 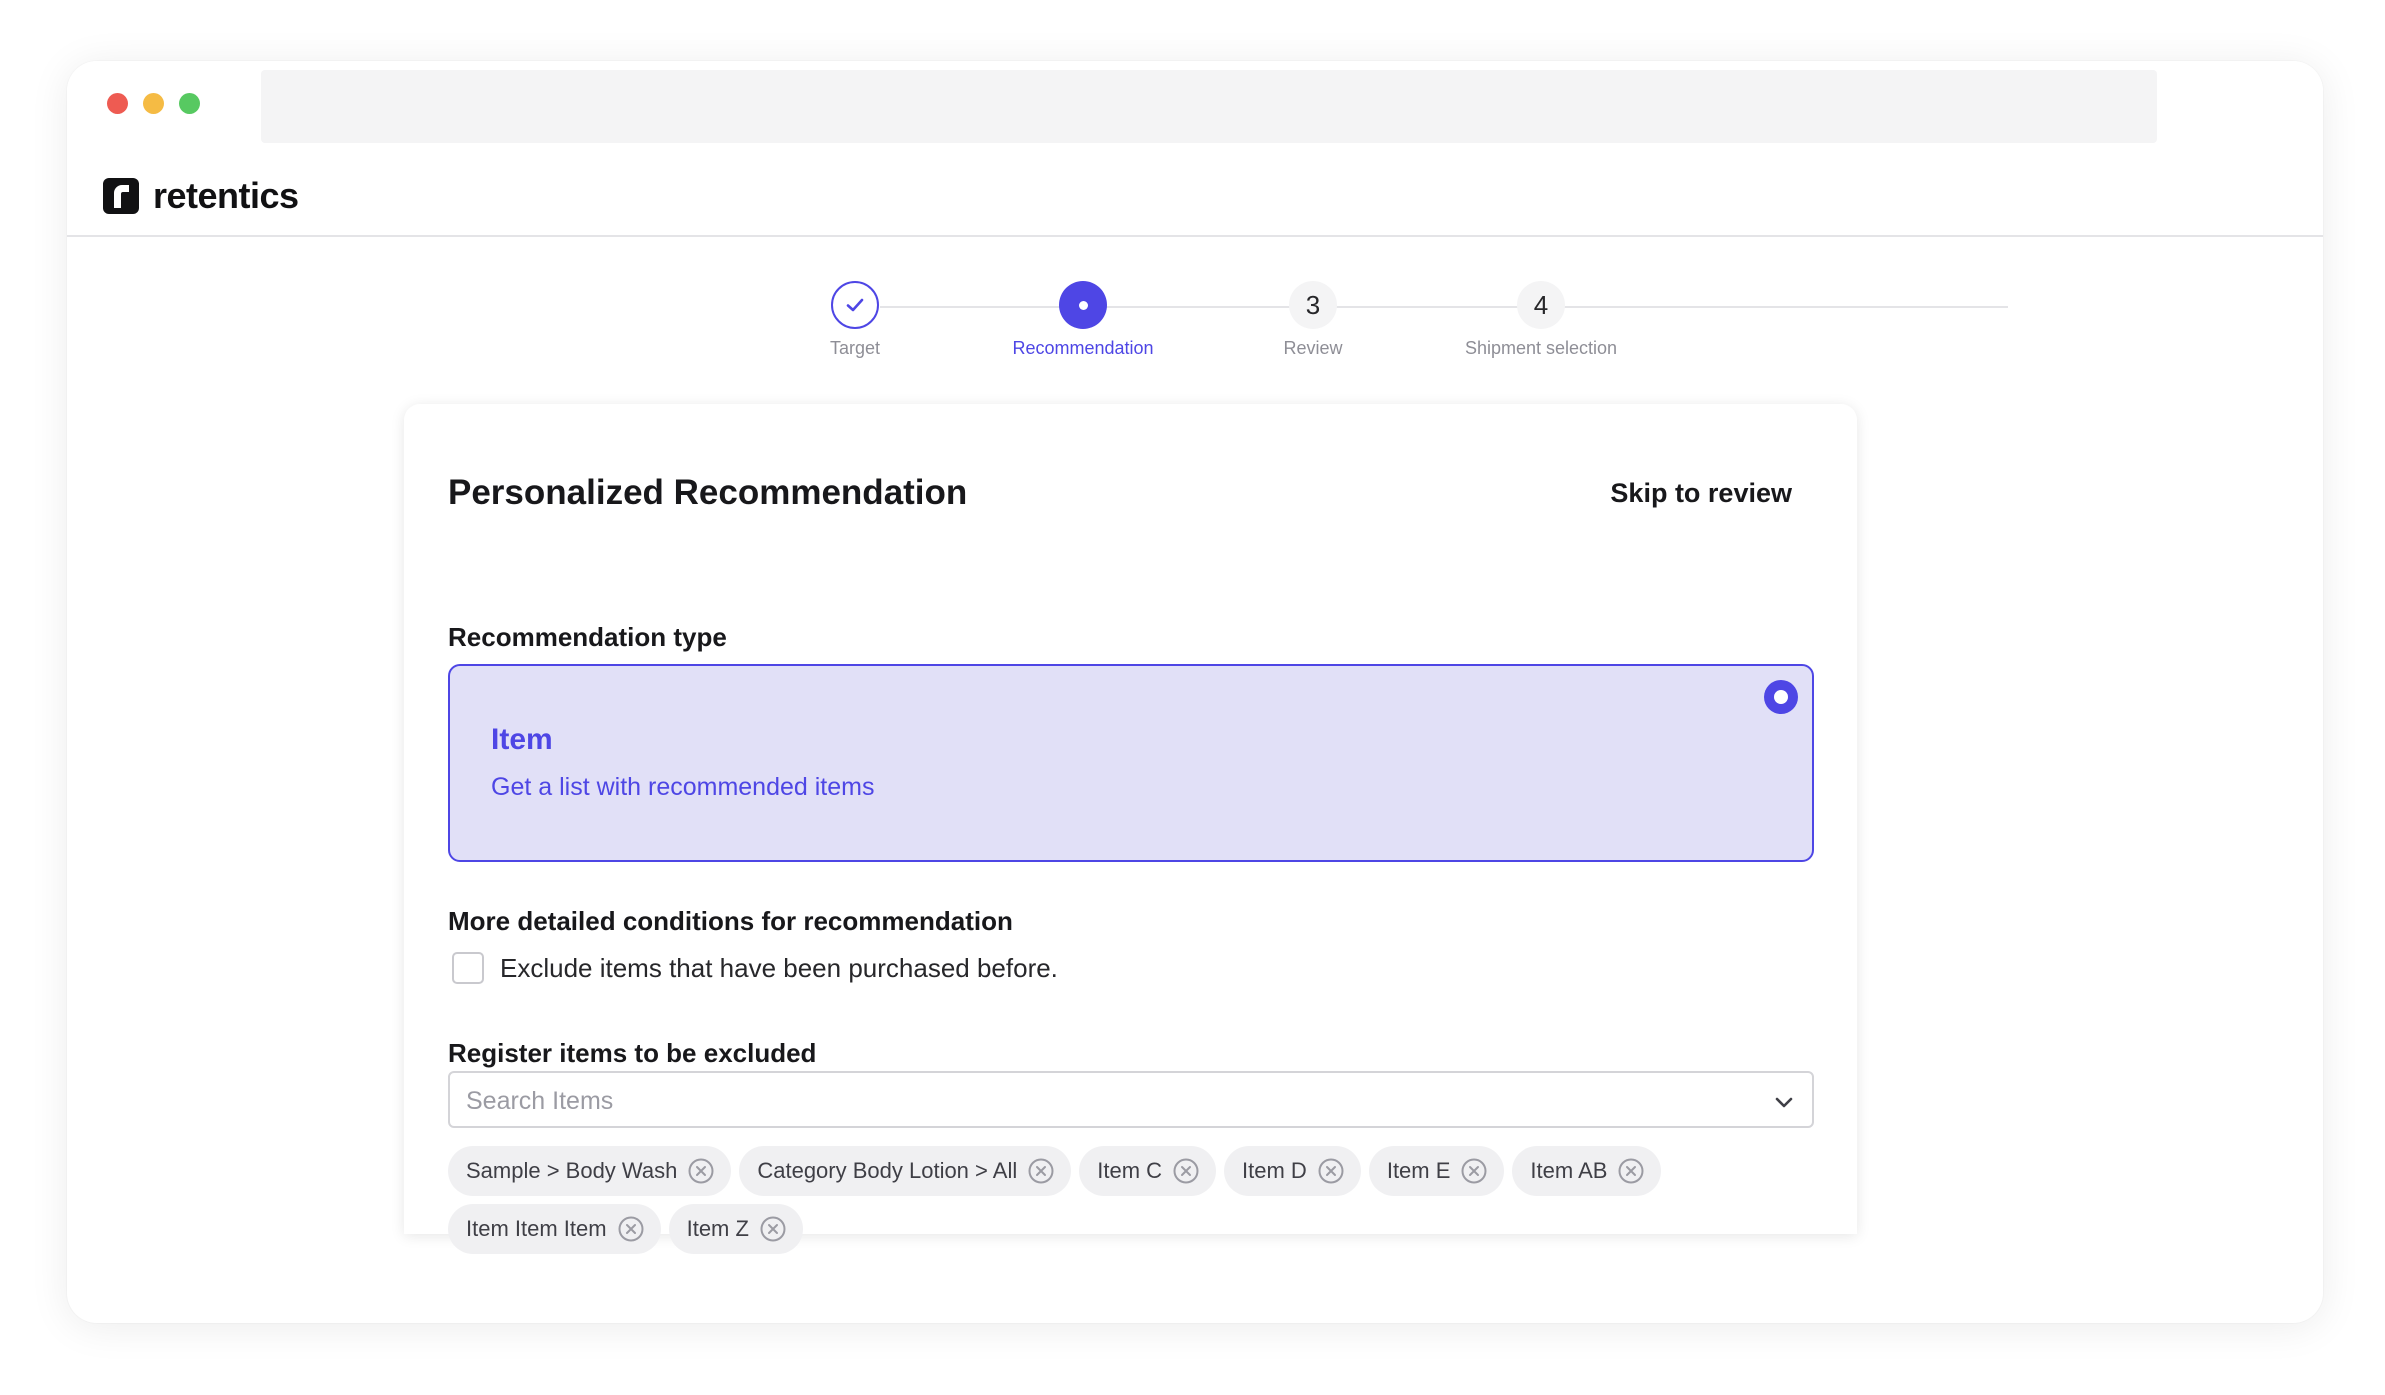 What do you see at coordinates (1784, 1102) in the screenshot?
I see `chevron-down-icon` at bounding box center [1784, 1102].